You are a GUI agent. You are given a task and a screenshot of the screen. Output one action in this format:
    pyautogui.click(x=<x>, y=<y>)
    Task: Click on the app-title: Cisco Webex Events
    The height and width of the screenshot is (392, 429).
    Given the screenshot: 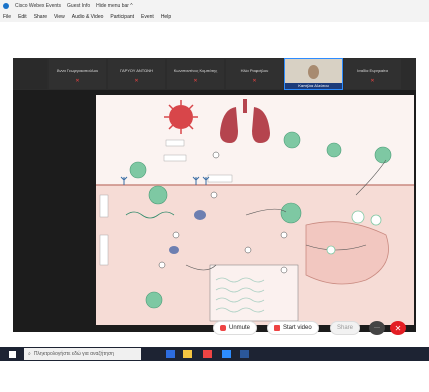 What is the action you would take?
    pyautogui.click(x=38, y=6)
    